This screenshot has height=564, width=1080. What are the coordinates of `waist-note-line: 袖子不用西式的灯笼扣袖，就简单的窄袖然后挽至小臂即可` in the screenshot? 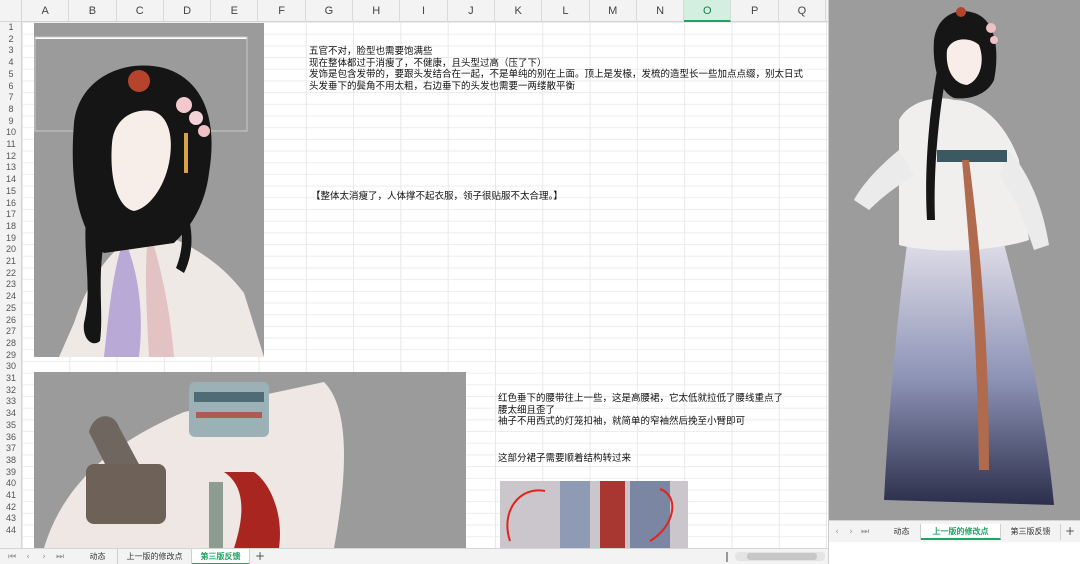 It's located at (622, 422).